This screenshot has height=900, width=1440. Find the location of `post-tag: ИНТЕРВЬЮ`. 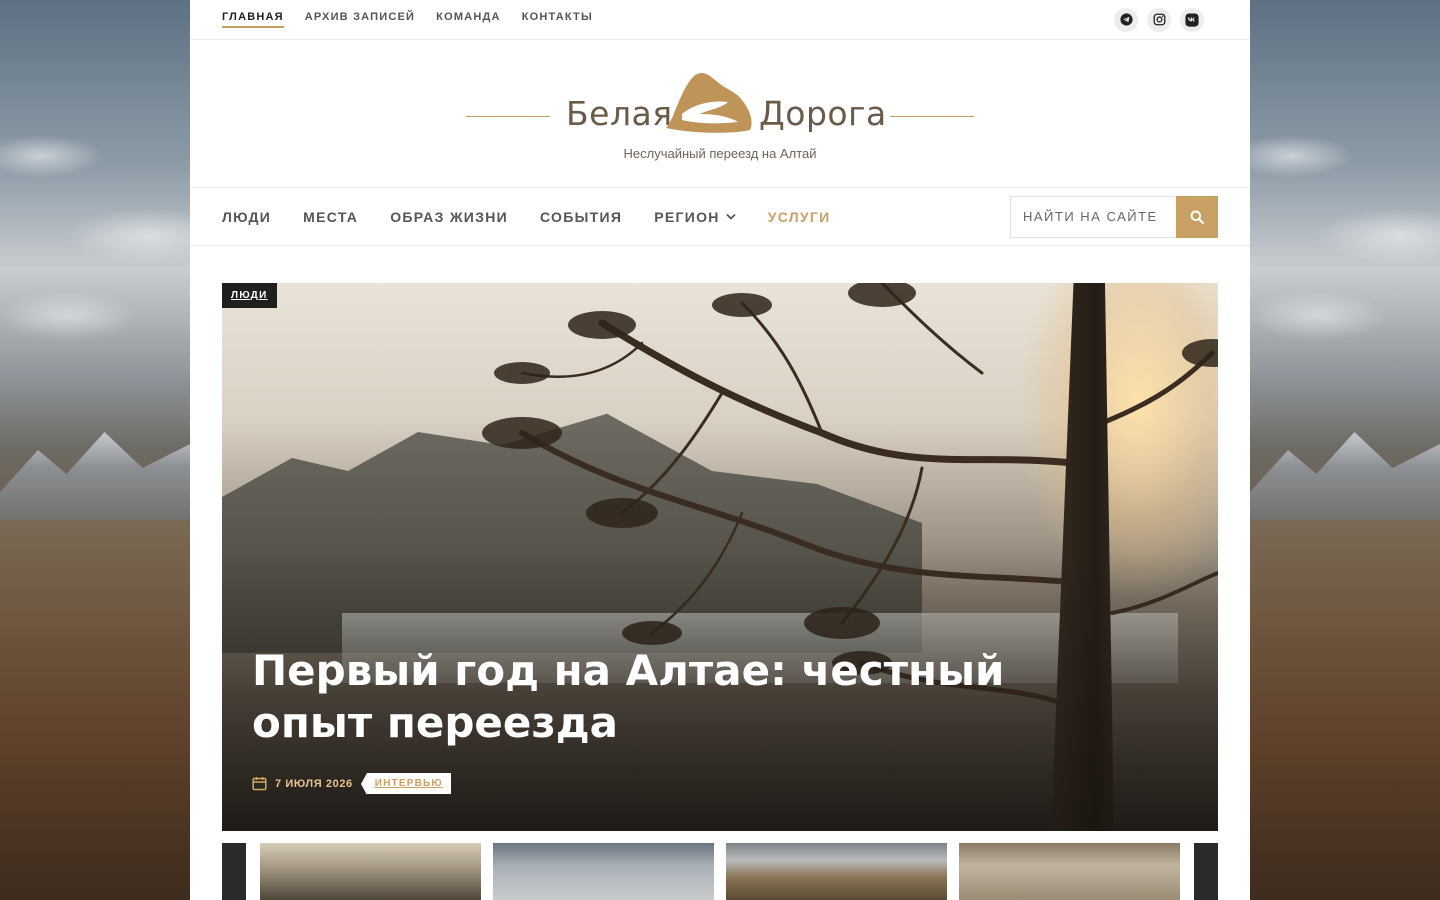

post-tag: ИНТЕРВЬЮ is located at coordinates (405, 784).